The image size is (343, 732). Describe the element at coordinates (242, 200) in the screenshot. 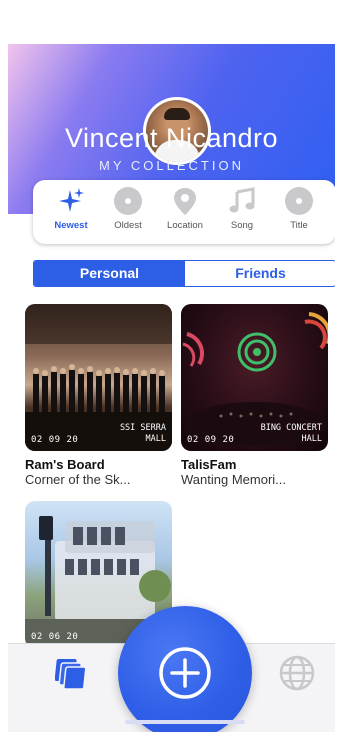

I see `music-note-icon` at that location.